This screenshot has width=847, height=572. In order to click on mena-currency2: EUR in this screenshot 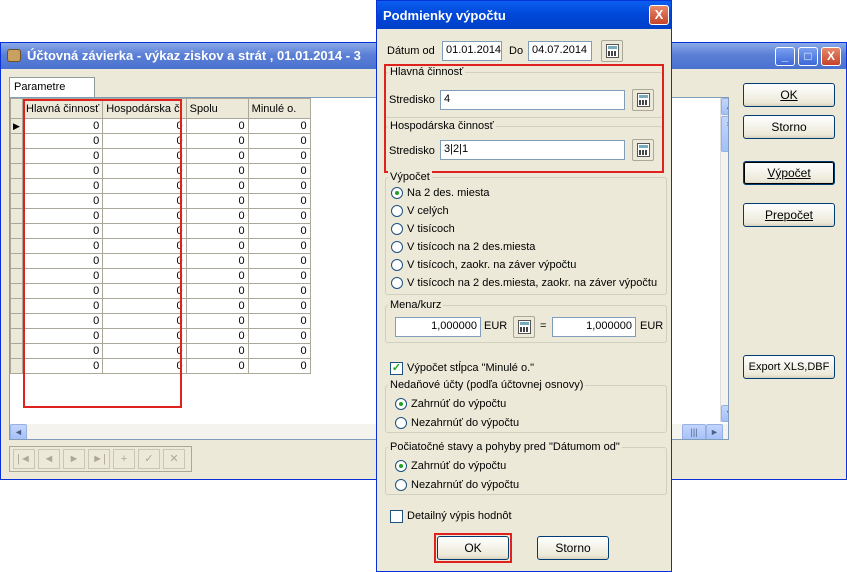, I will do `click(652, 326)`.